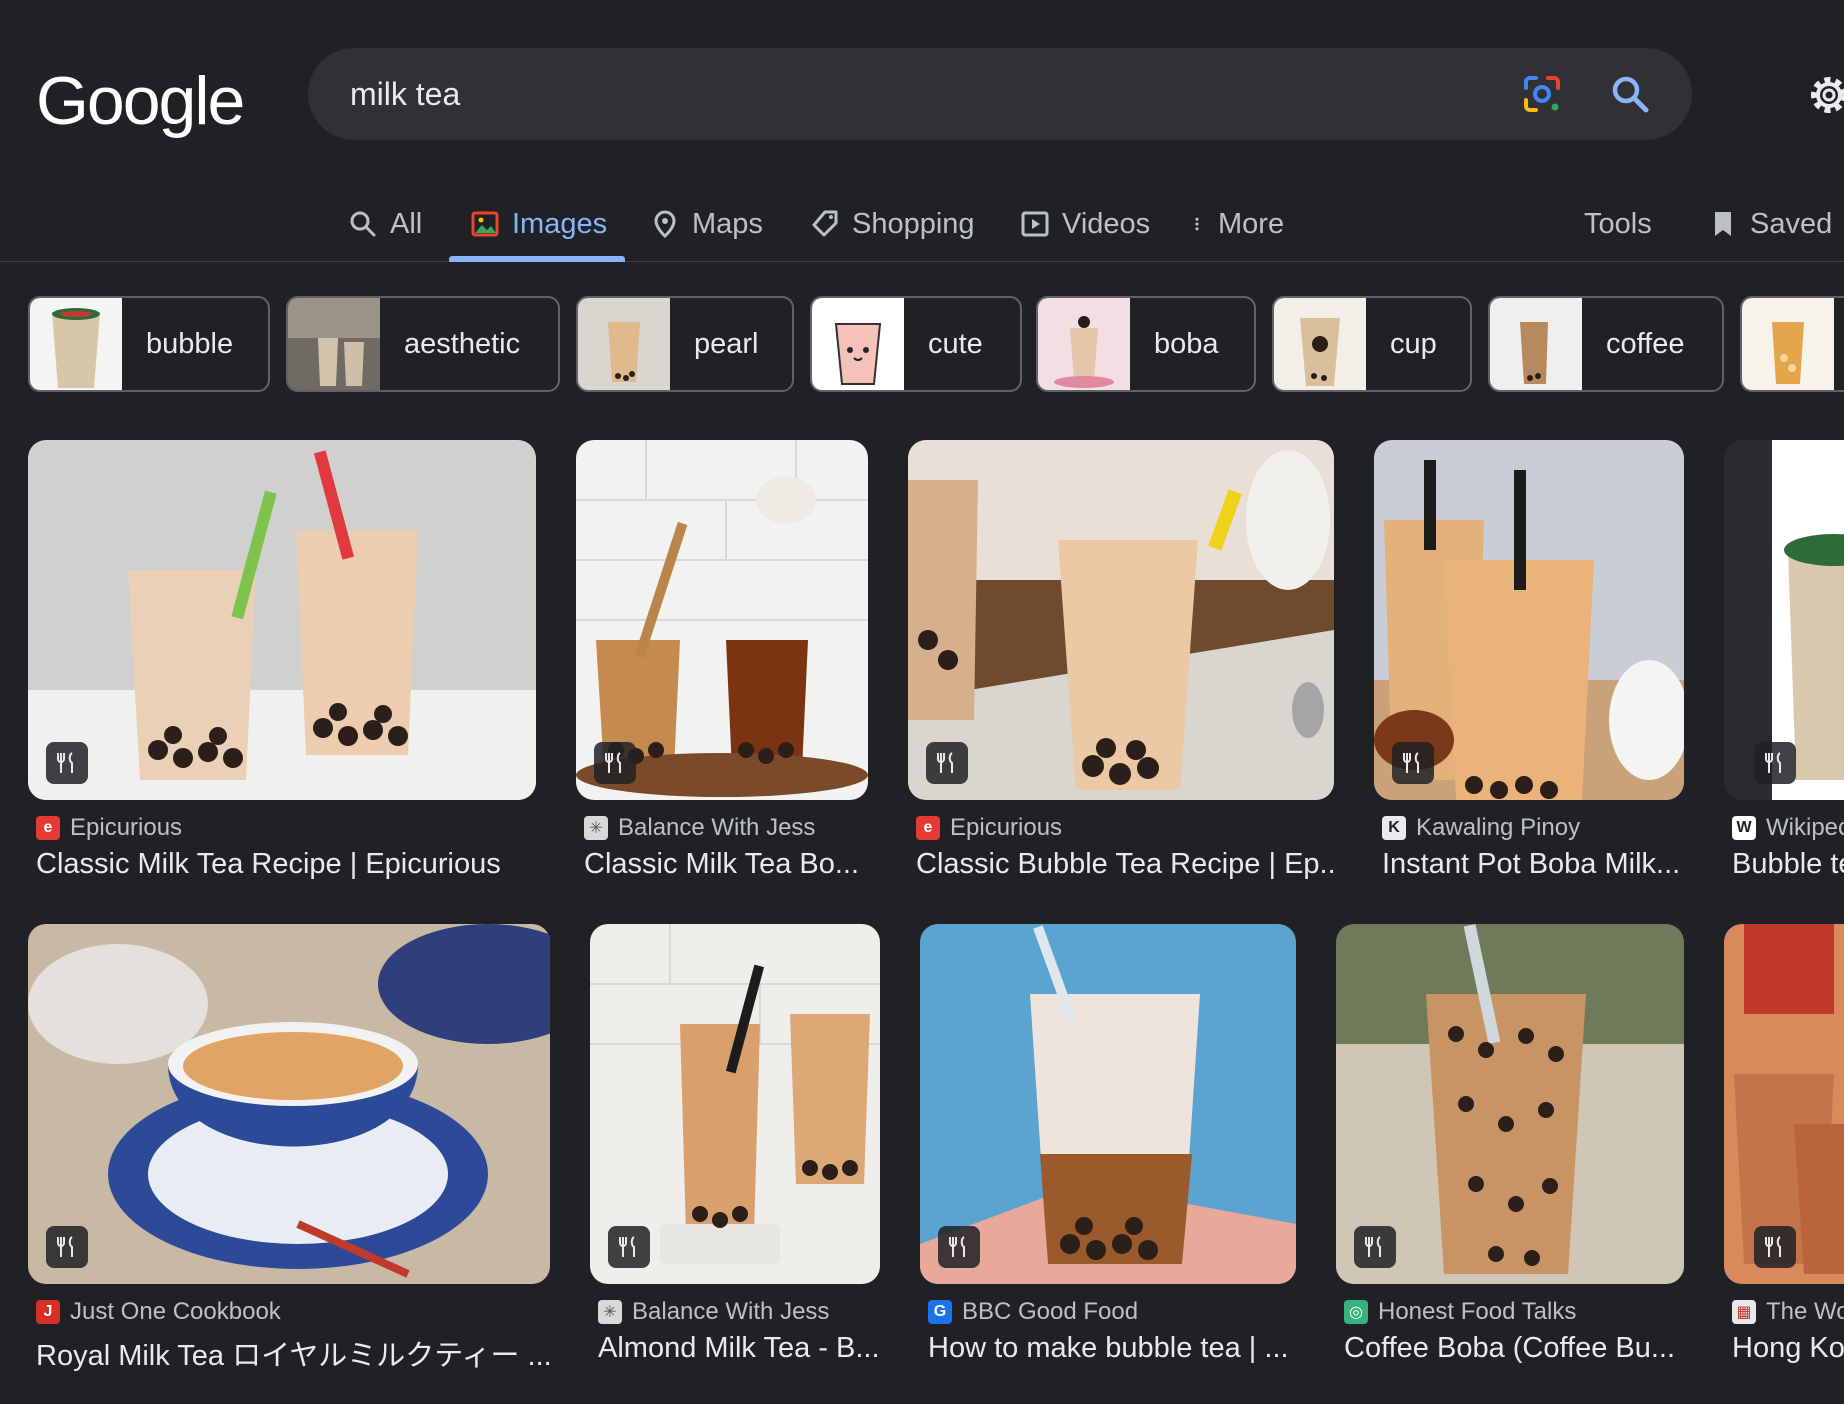 This screenshot has width=1844, height=1404. What do you see at coordinates (1251, 223) in the screenshot?
I see `tab-label: More` at bounding box center [1251, 223].